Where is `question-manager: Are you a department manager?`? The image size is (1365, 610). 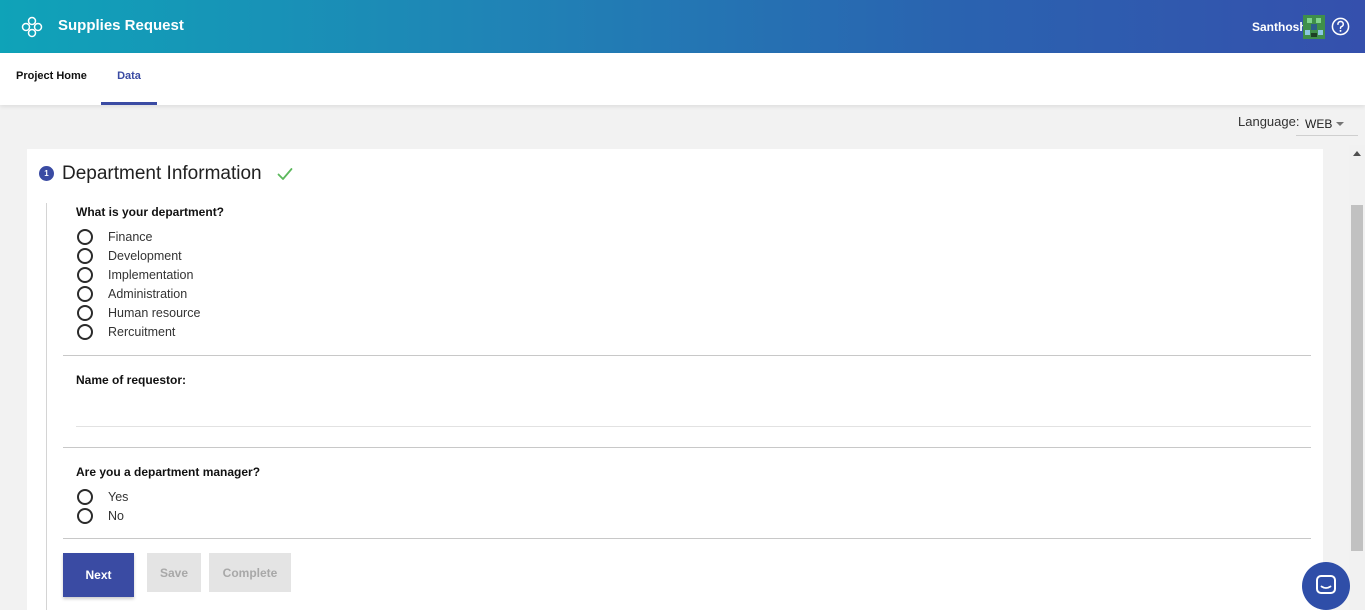
question-manager: Are you a department manager? is located at coordinates (168, 472).